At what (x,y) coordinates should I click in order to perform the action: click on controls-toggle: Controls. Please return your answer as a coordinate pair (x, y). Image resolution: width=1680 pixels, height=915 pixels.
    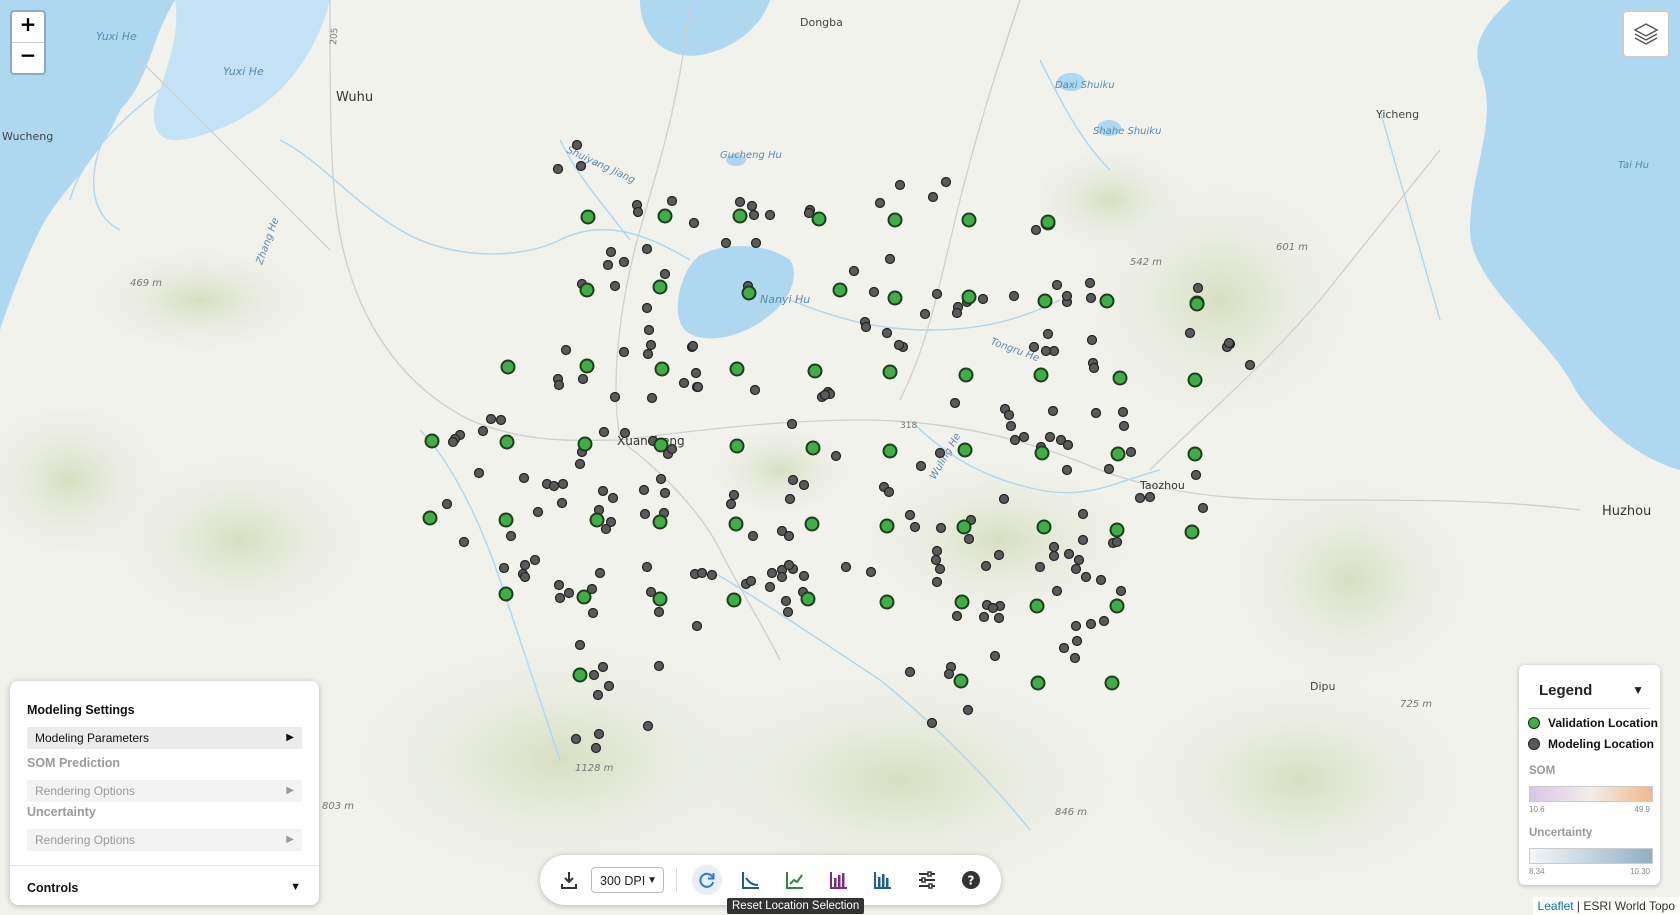
    Looking at the image, I should click on (52, 888).